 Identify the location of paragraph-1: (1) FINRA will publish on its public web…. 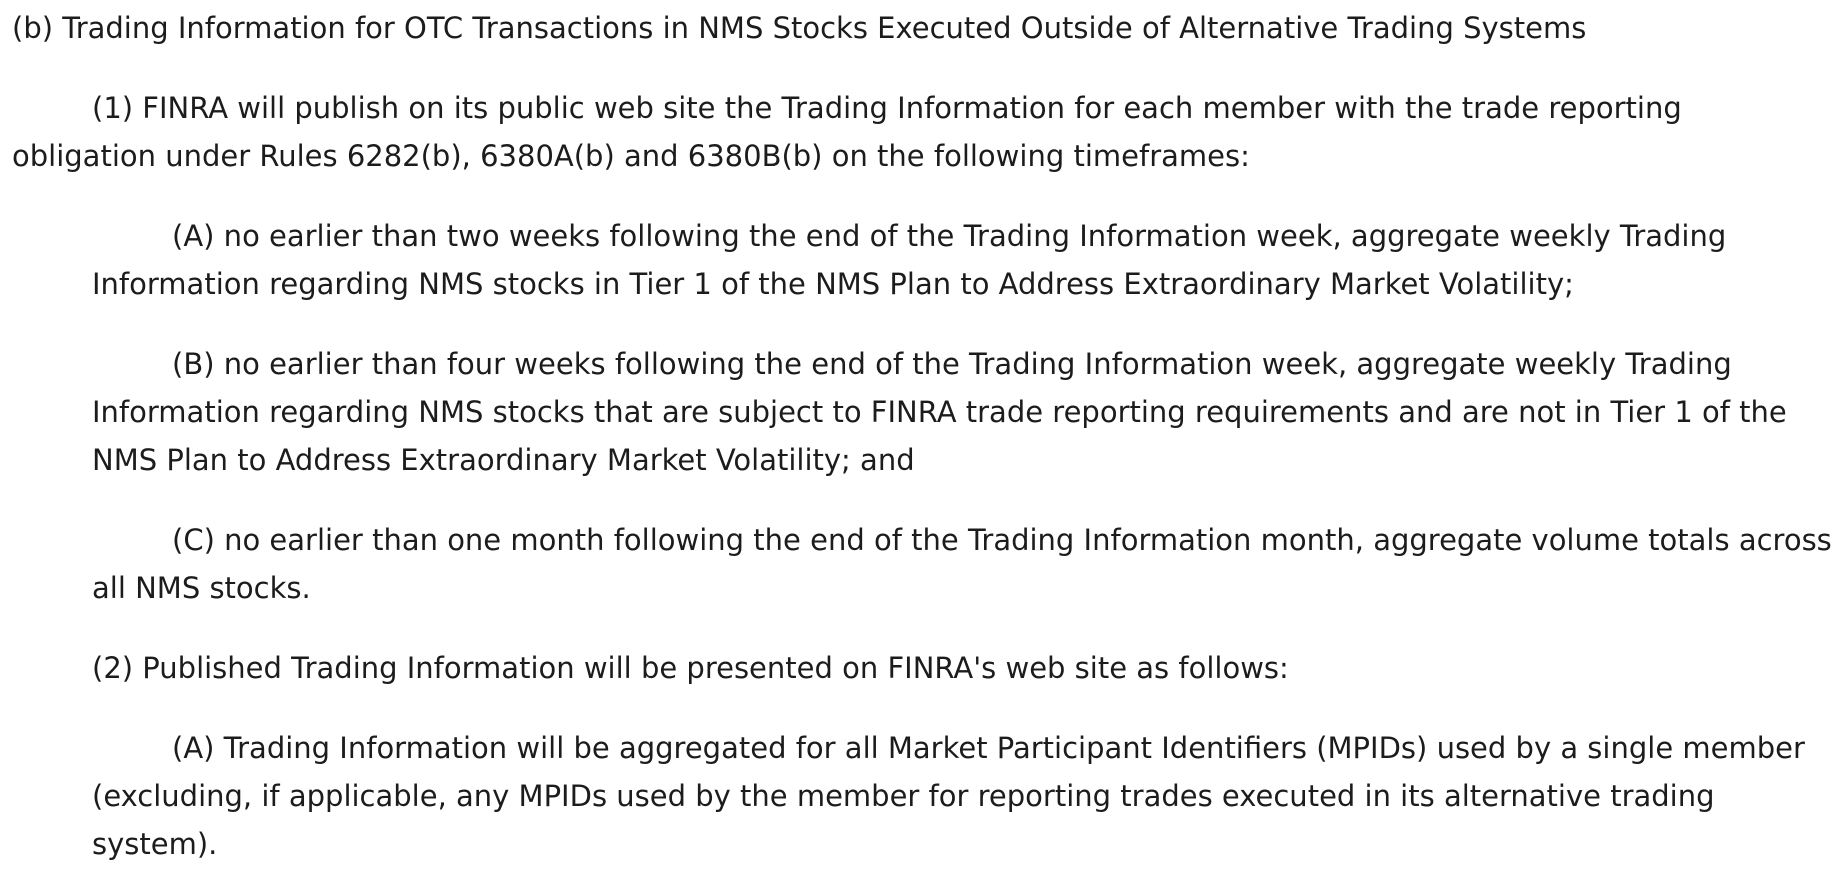
(847, 132).